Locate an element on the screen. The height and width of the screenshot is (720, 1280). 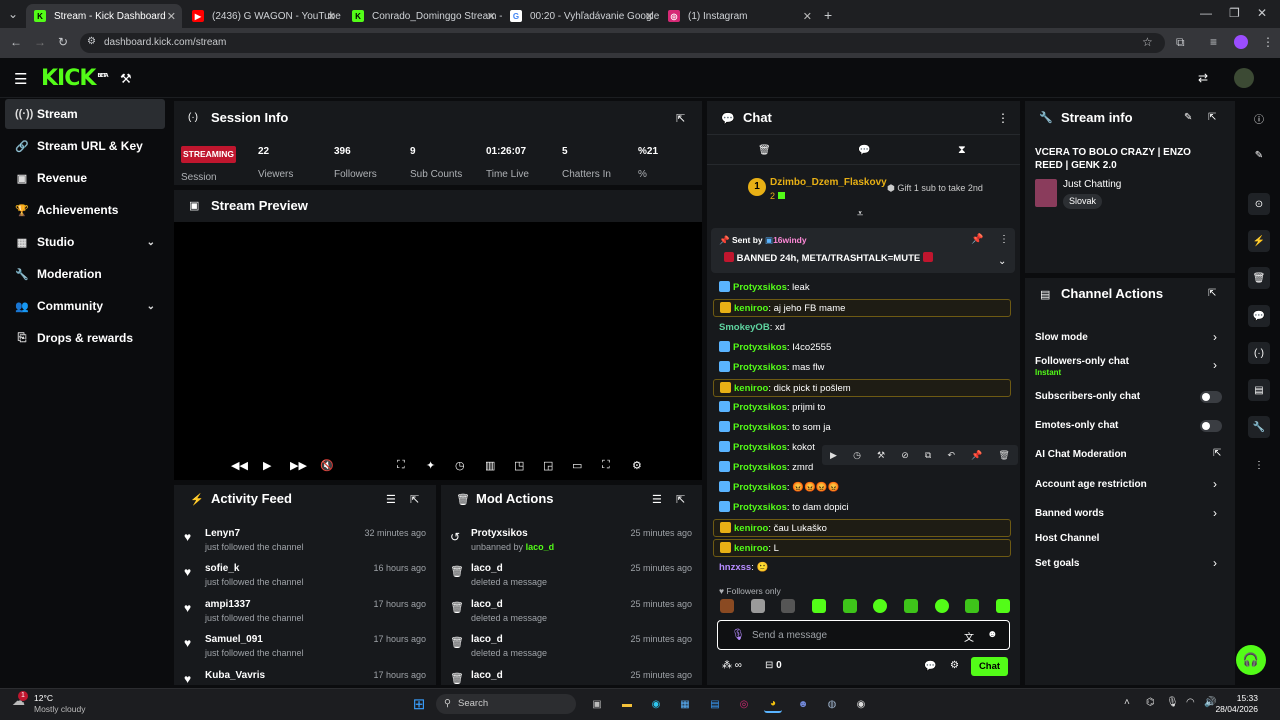
minimize-button: — is located at coordinates (1206, 13).